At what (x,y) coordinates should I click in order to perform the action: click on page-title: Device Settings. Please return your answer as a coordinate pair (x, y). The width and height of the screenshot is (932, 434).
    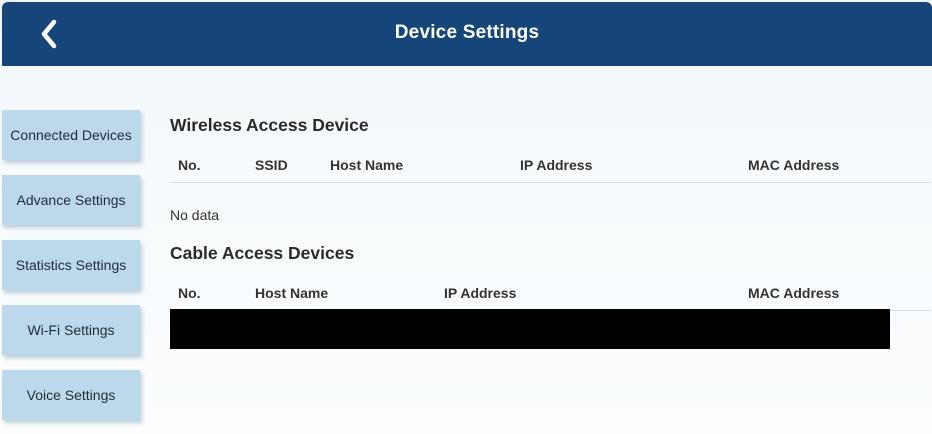
    Looking at the image, I should click on (467, 32).